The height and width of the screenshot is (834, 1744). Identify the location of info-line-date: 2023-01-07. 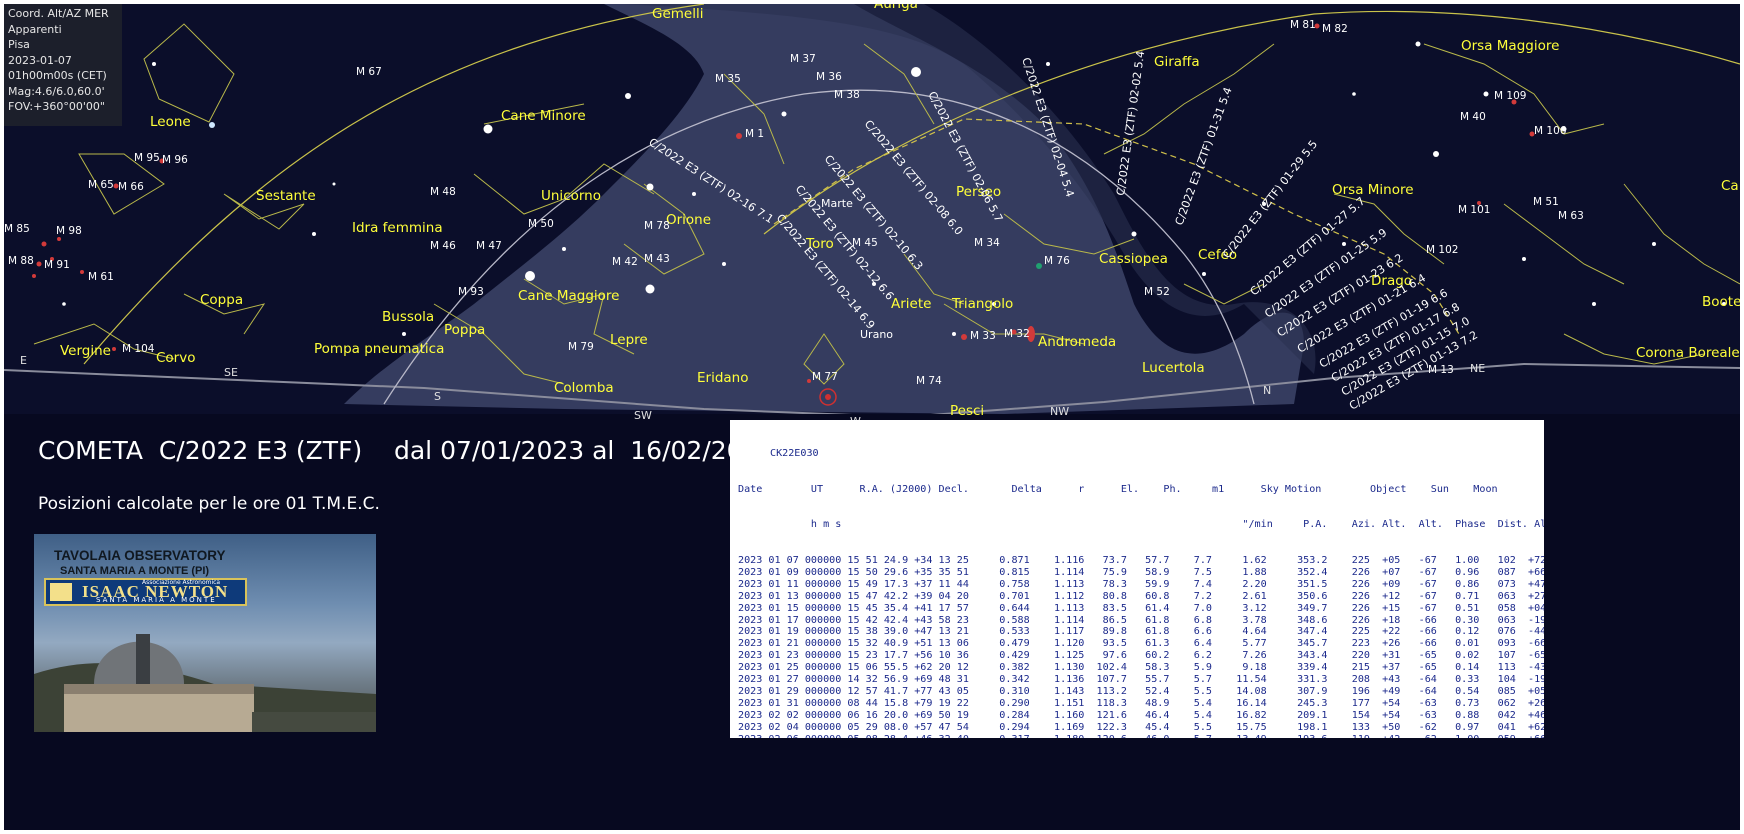
(40, 60).